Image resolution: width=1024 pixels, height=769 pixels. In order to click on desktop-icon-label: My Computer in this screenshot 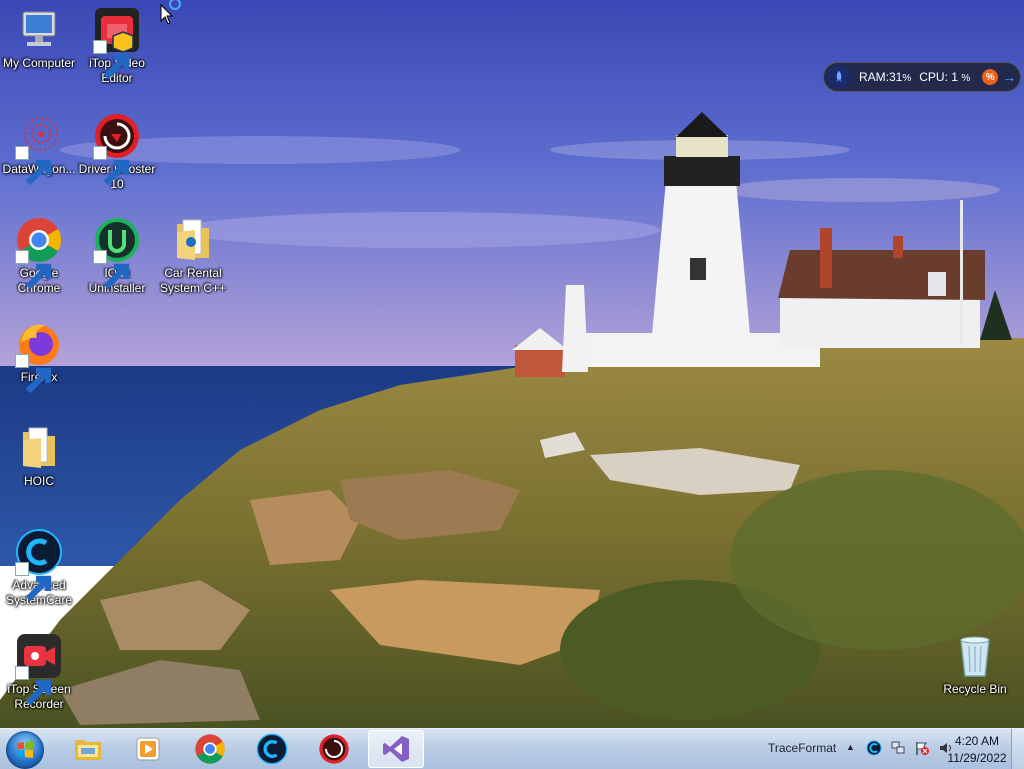, I will do `click(39, 63)`.